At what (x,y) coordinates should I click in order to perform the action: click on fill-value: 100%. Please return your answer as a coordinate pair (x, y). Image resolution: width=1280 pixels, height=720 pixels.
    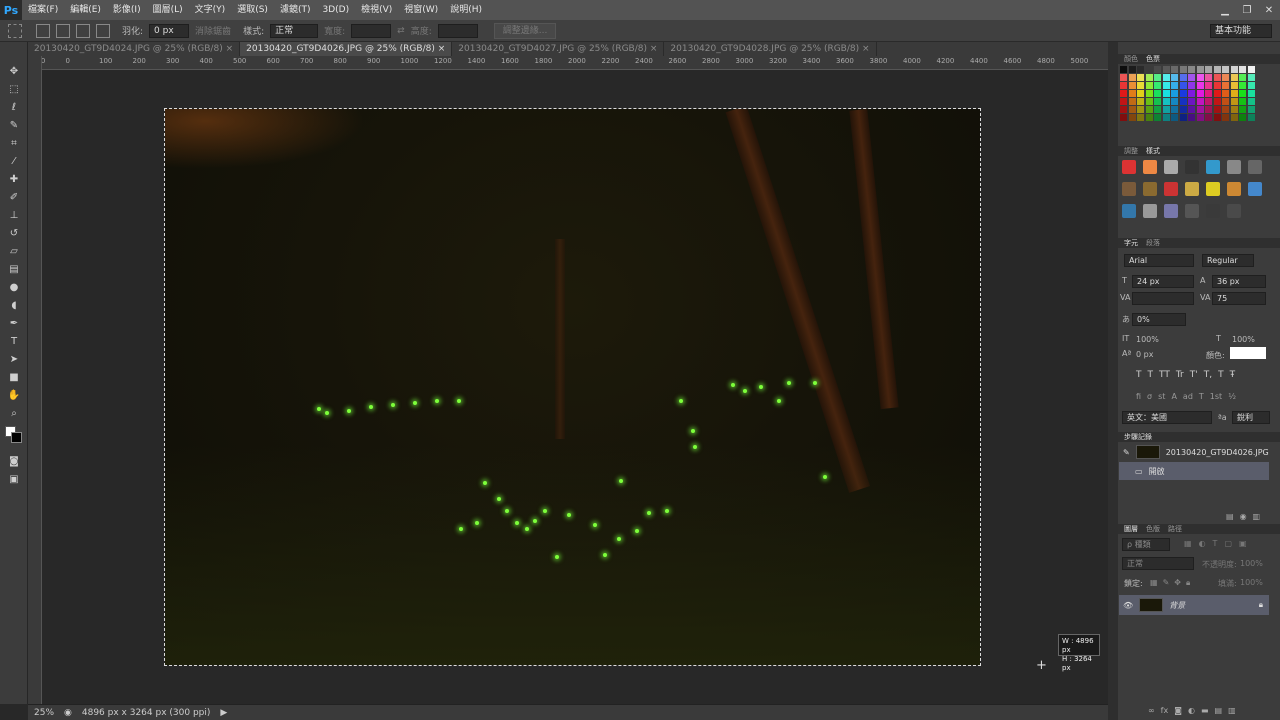
    Looking at the image, I should click on (1251, 582).